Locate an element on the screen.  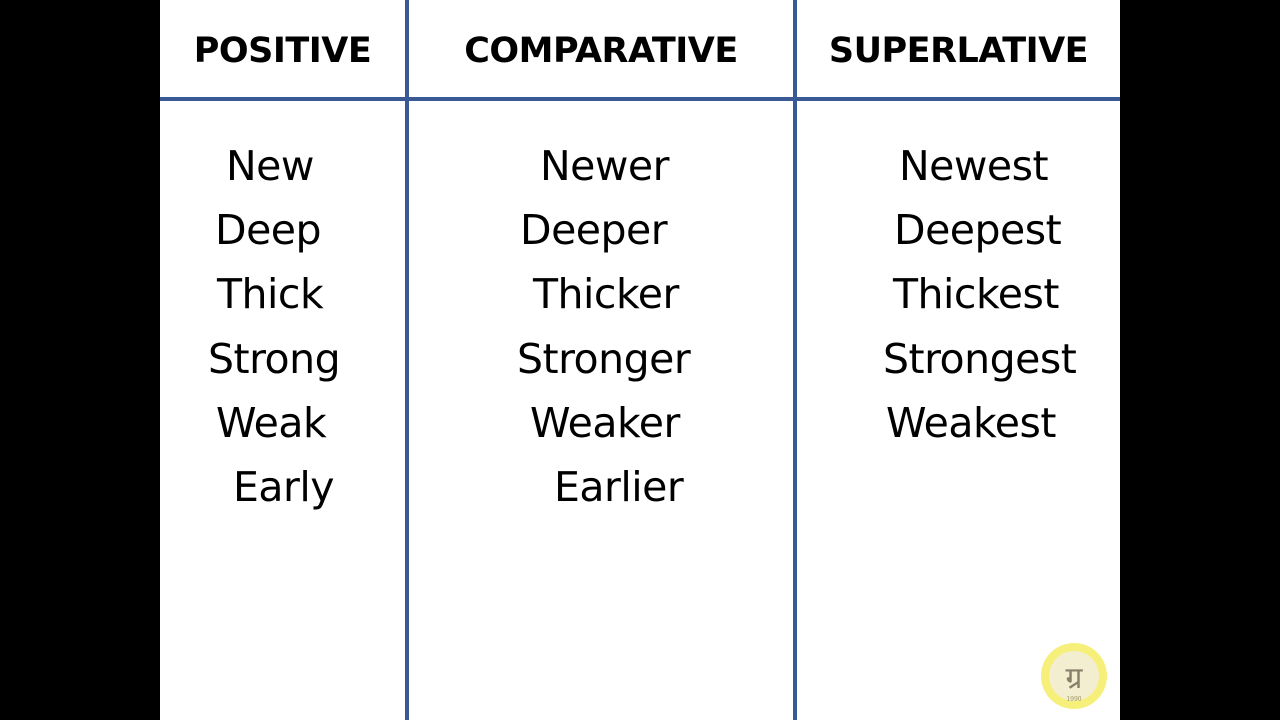
header-comparative: COMPARATIVE is located at coordinates (601, 51).